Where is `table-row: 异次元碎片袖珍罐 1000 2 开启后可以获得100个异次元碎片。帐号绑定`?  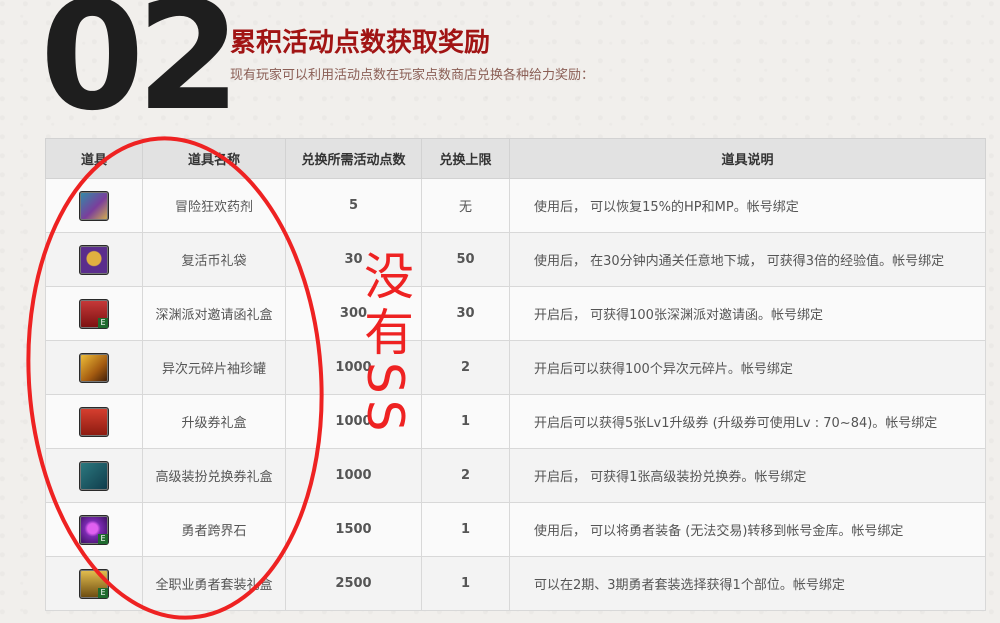
table-row: 异次元碎片袖珍罐 1000 2 开启后可以获得100个异次元碎片。帐号绑定 is located at coordinates (515, 367).